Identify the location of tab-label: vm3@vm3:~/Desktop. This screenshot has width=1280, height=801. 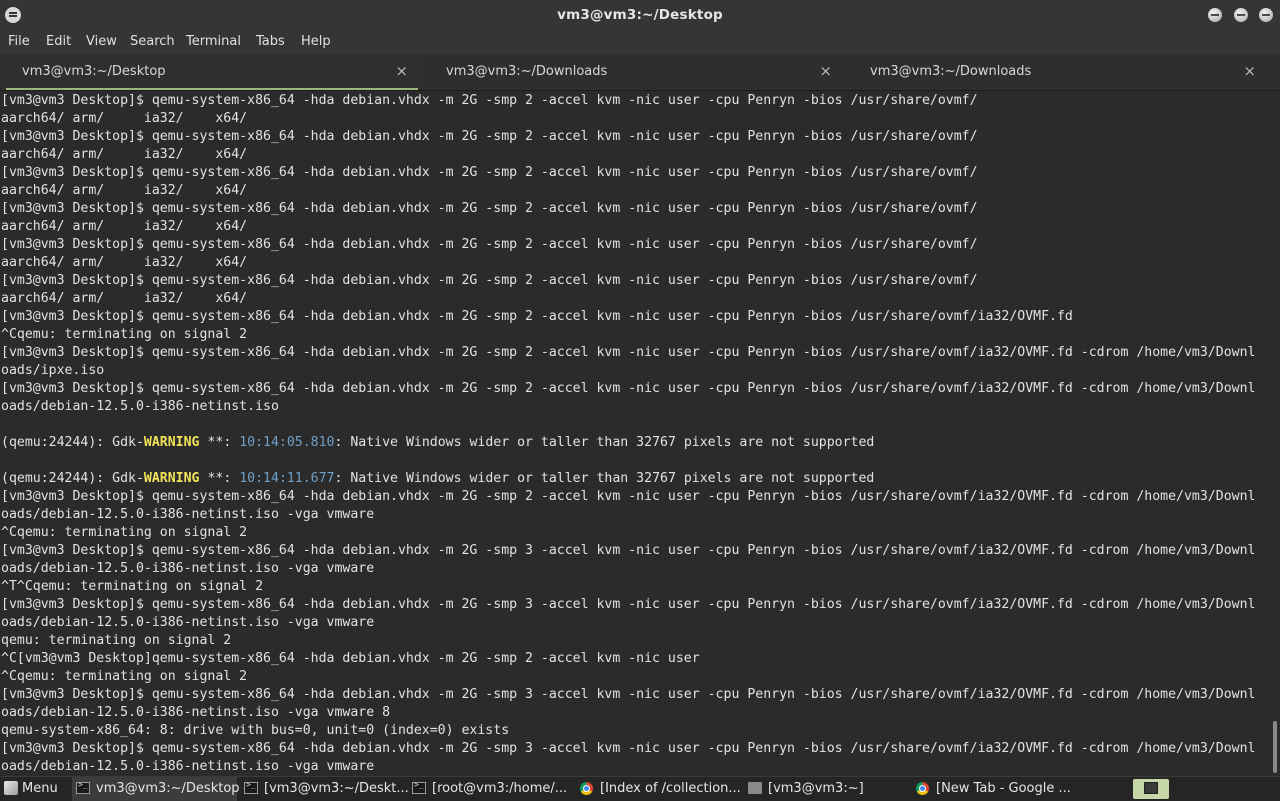
(94, 71).